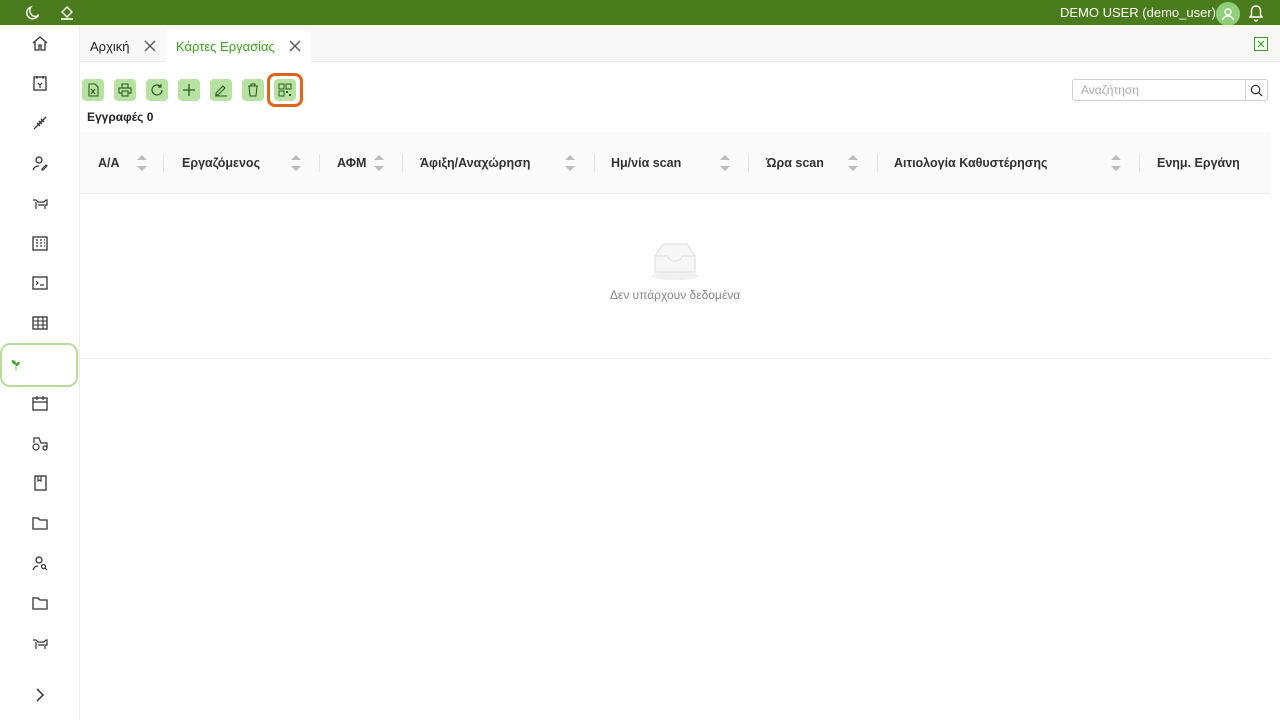  I want to click on sidebar-item-machinery, so click(40, 443).